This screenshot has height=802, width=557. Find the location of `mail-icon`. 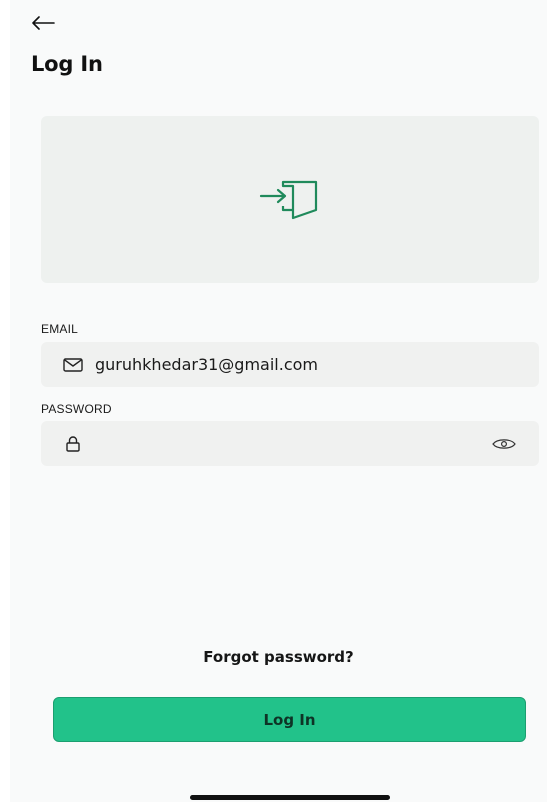

mail-icon is located at coordinates (73, 365).